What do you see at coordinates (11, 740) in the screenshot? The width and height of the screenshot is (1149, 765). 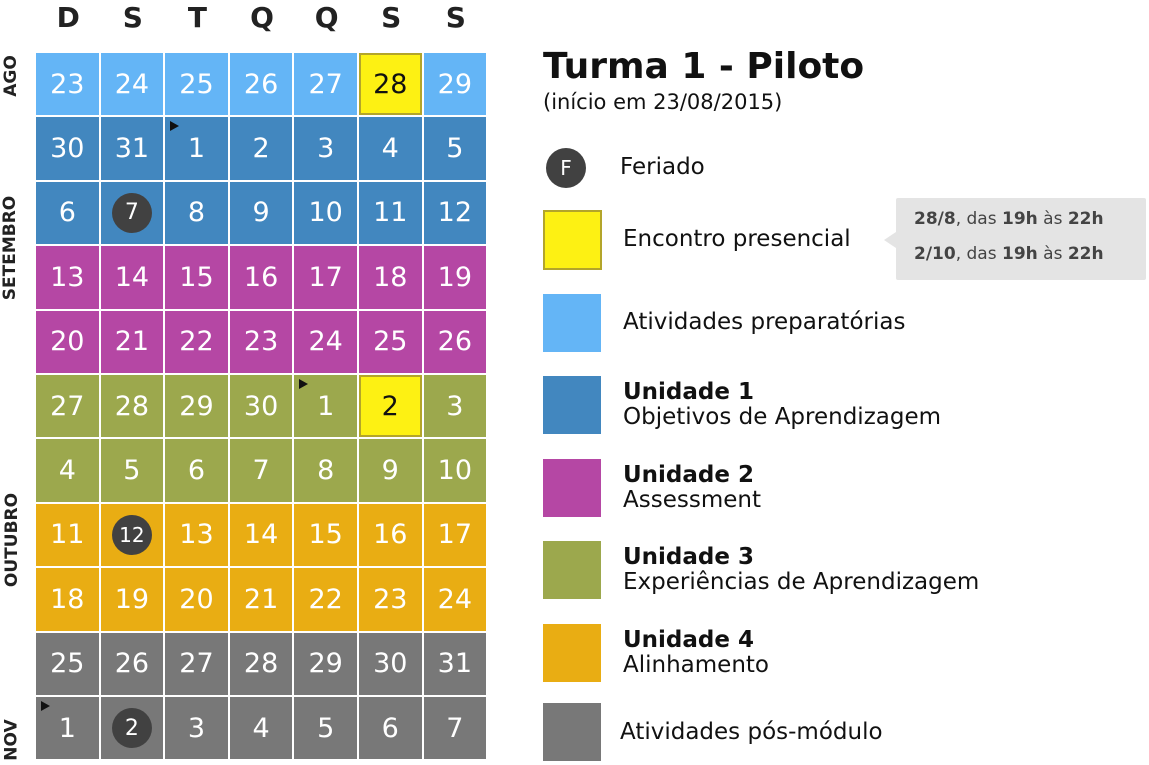 I see `month-label-nov: NOV` at bounding box center [11, 740].